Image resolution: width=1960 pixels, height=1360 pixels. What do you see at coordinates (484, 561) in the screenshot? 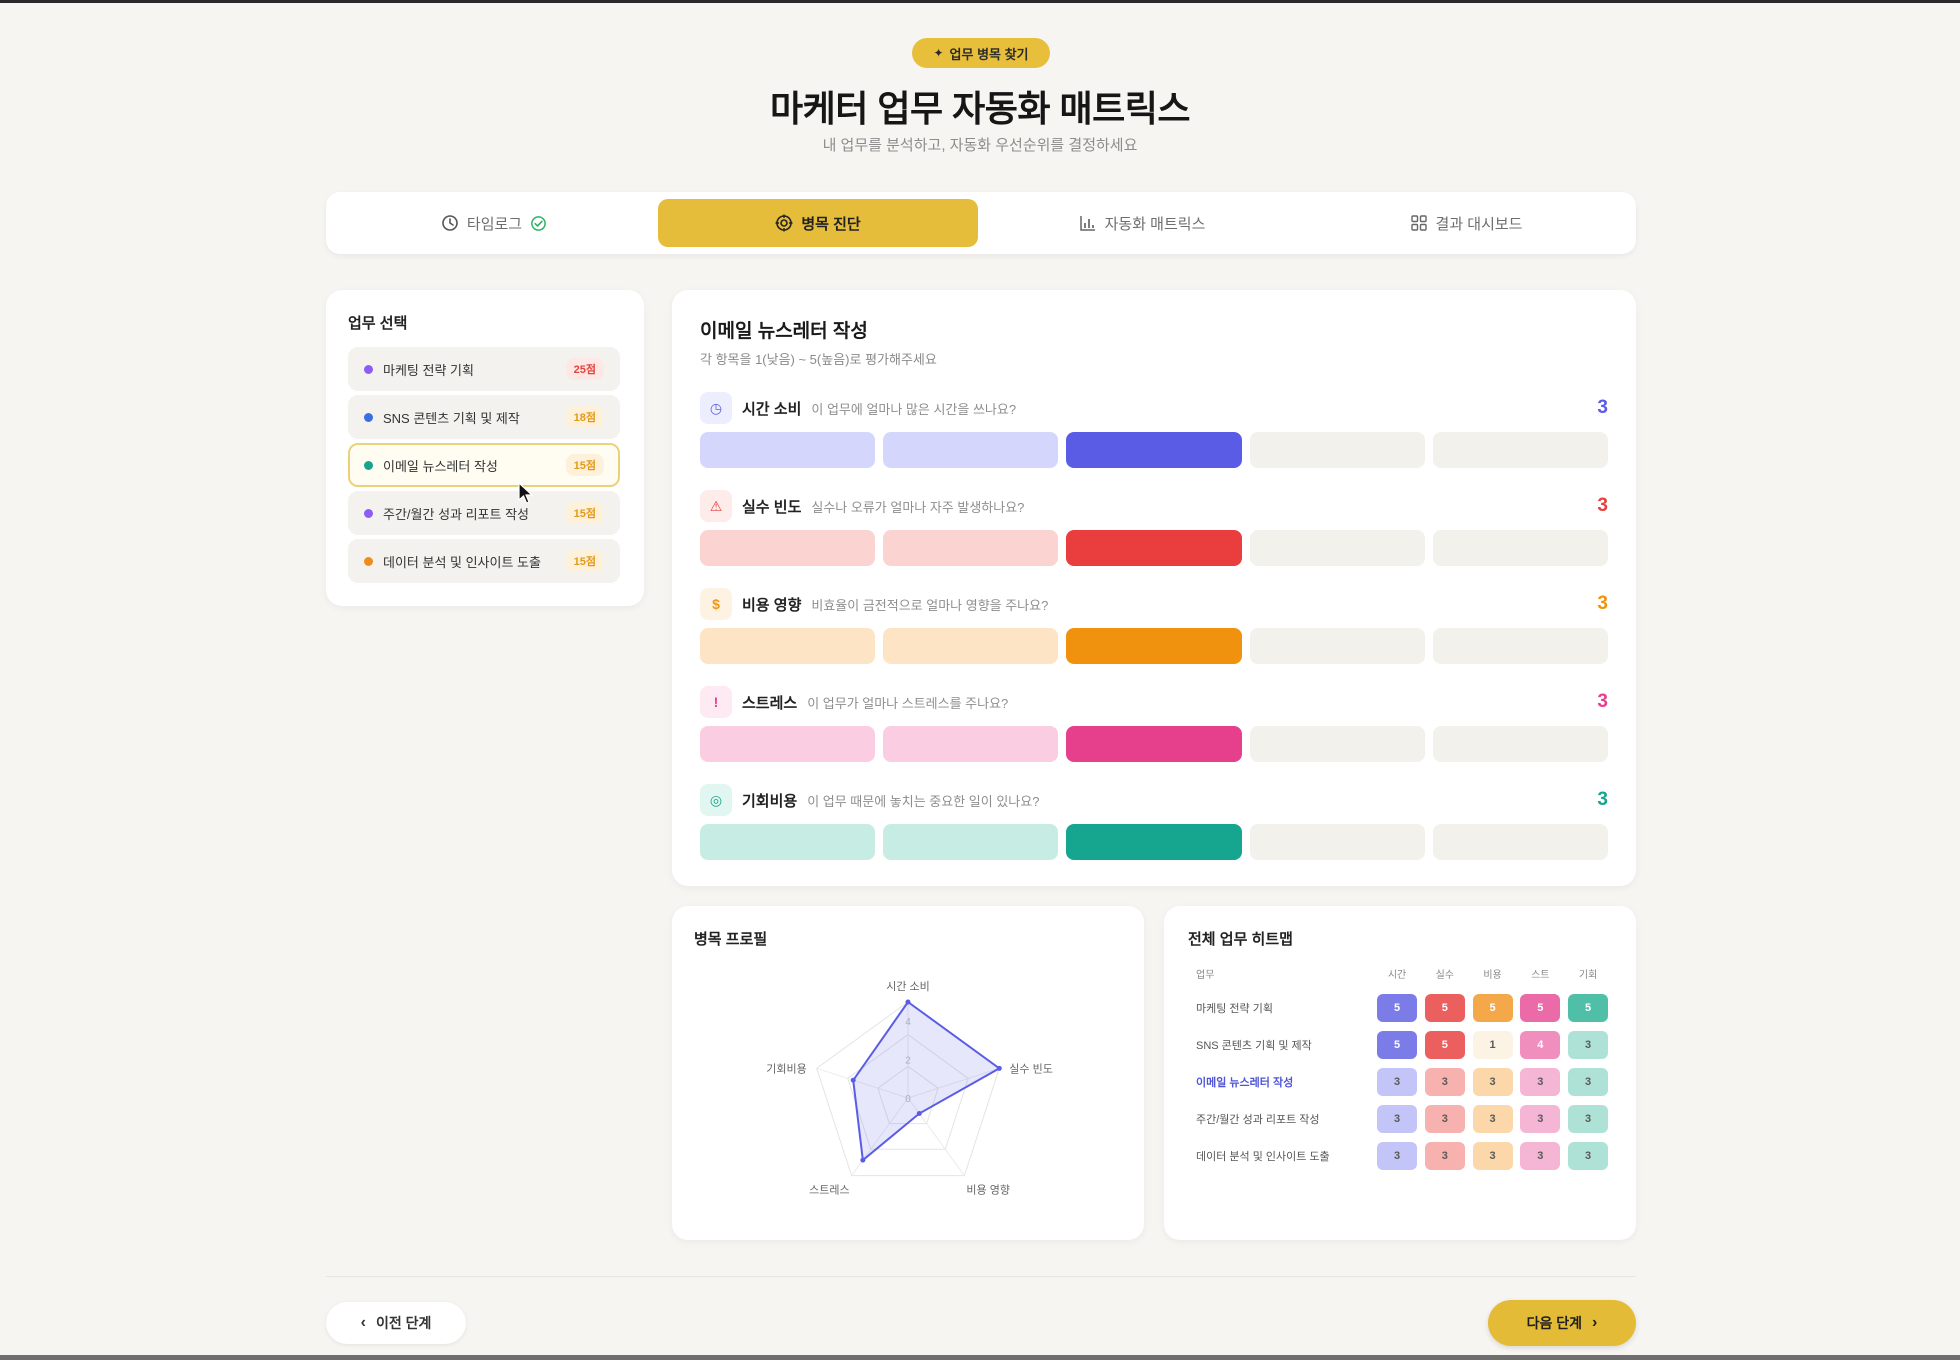
I see `task-item: 데이터 분석 및 인사이트 도출 15점` at bounding box center [484, 561].